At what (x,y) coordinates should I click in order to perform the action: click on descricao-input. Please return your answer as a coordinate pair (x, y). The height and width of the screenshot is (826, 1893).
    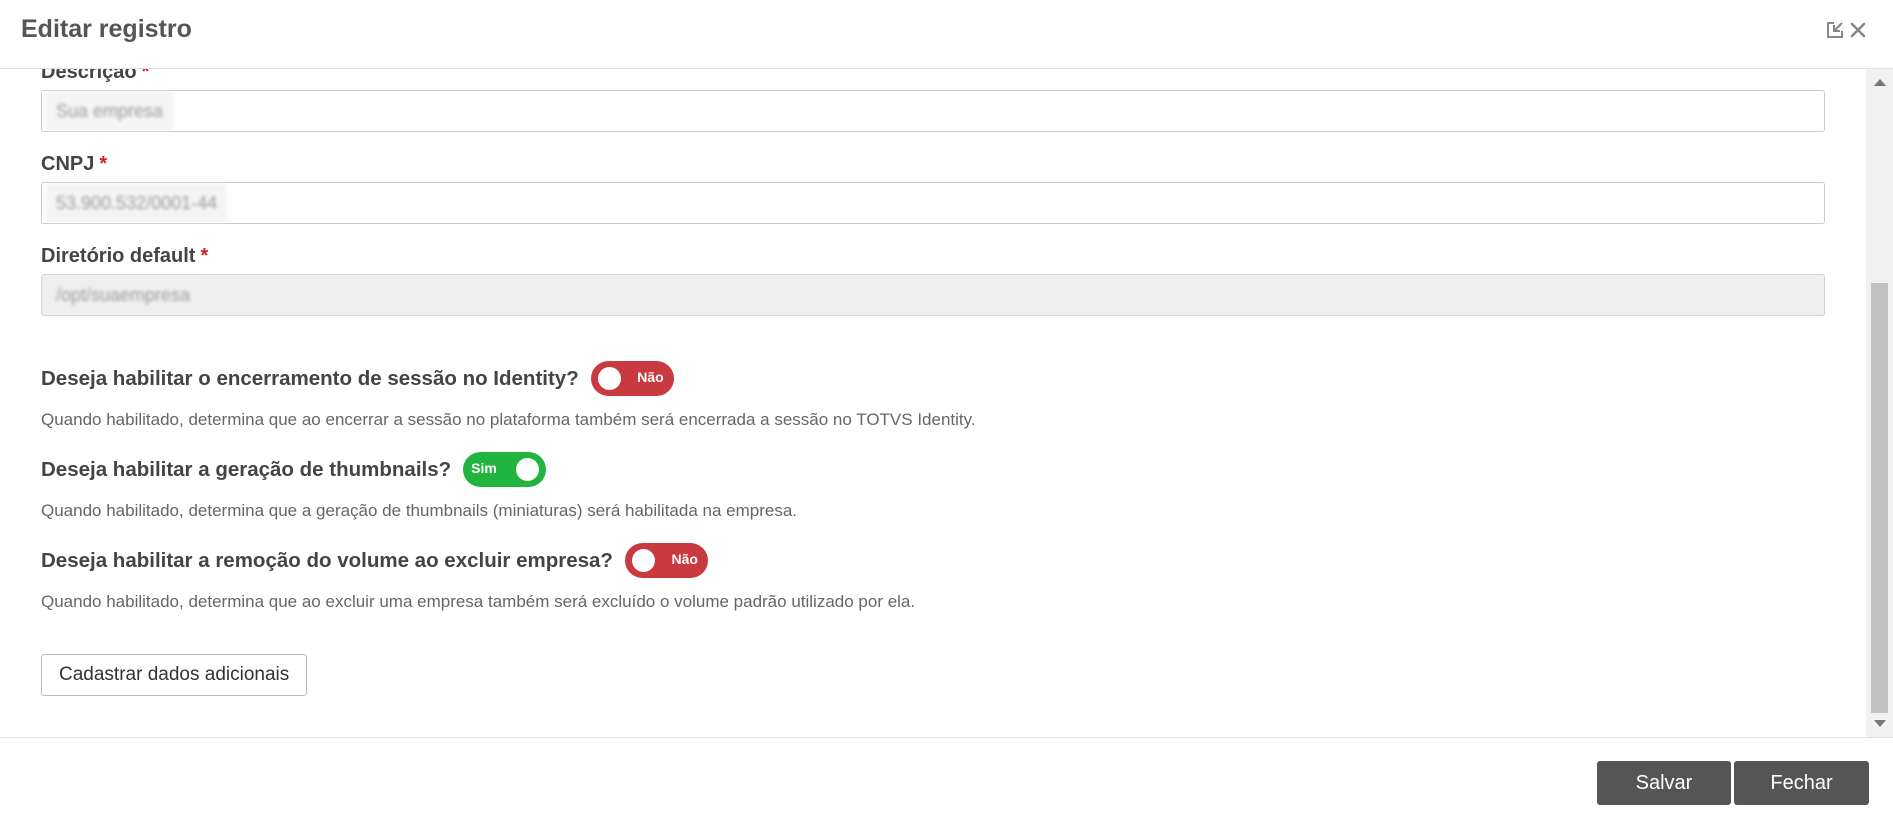
    Looking at the image, I should click on (933, 111).